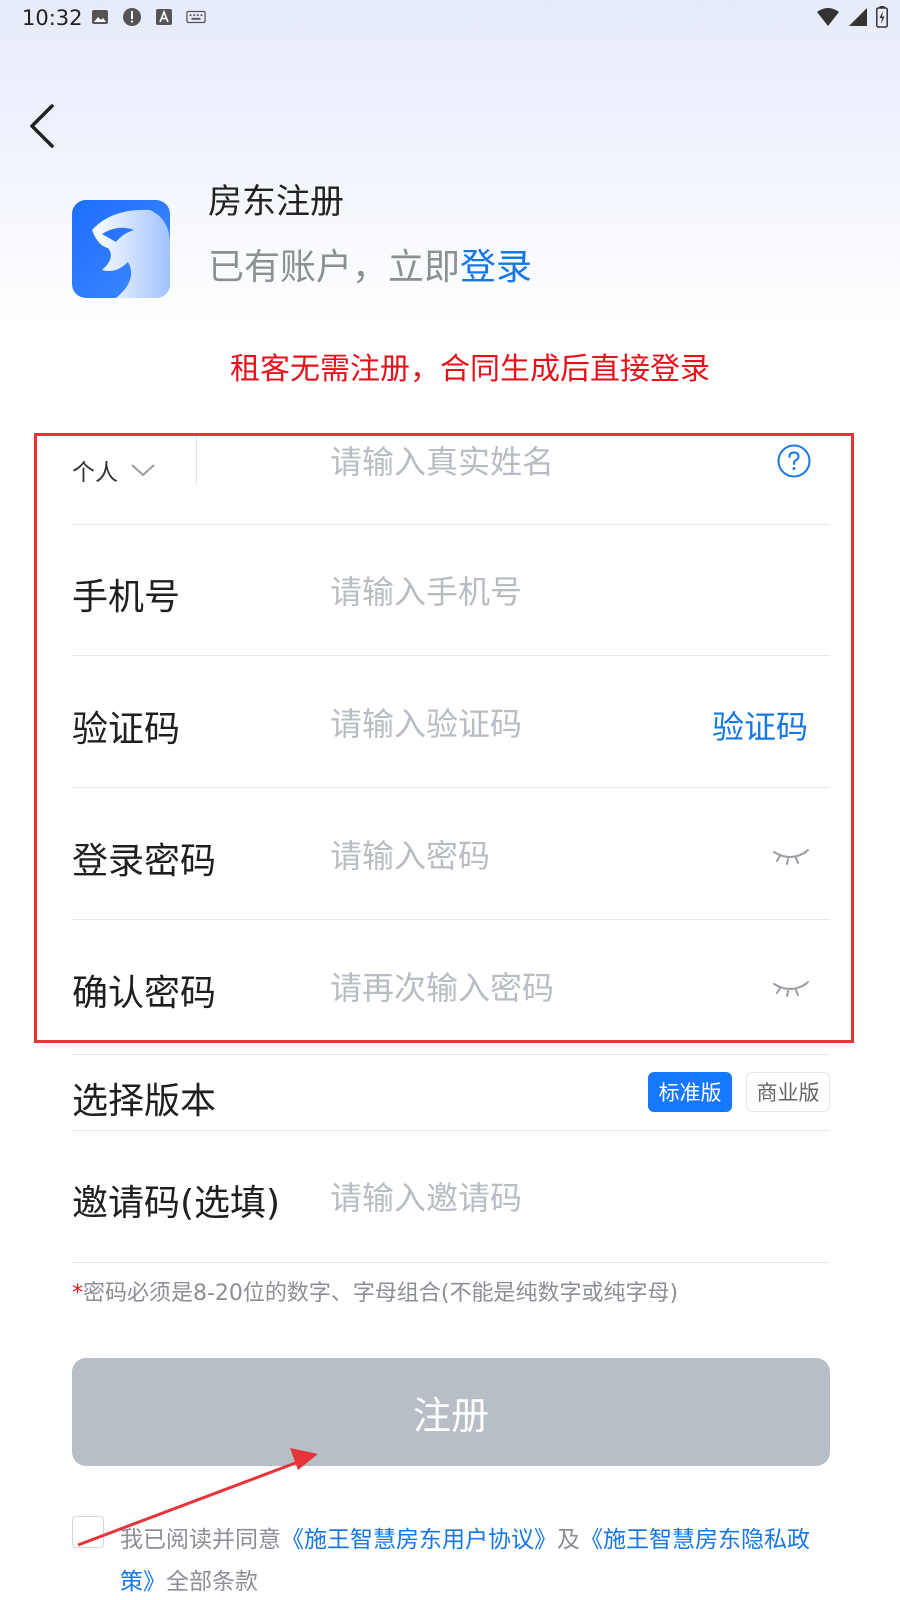  What do you see at coordinates (568, 1540) in the screenshot?
I see `agreement-and: 及` at bounding box center [568, 1540].